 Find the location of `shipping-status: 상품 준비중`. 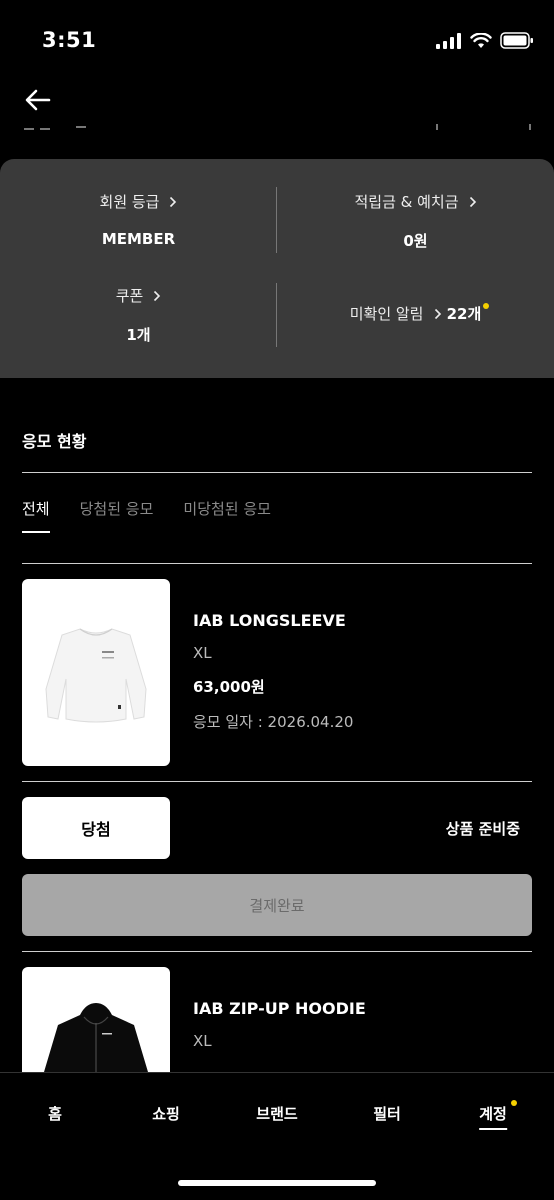

shipping-status: 상품 준비중 is located at coordinates (482, 829).